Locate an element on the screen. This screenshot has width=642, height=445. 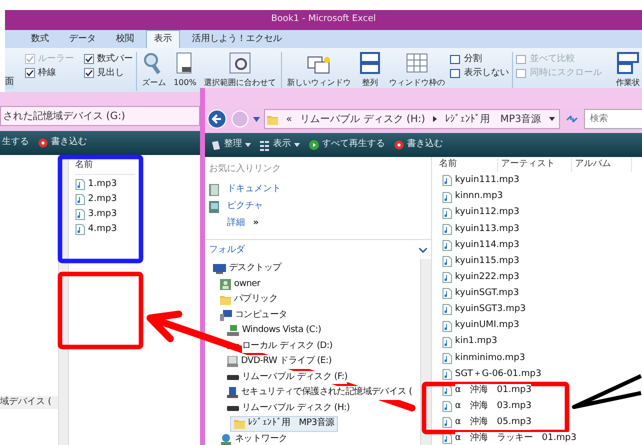
file-item: 2.mp3 is located at coordinates (96, 199).